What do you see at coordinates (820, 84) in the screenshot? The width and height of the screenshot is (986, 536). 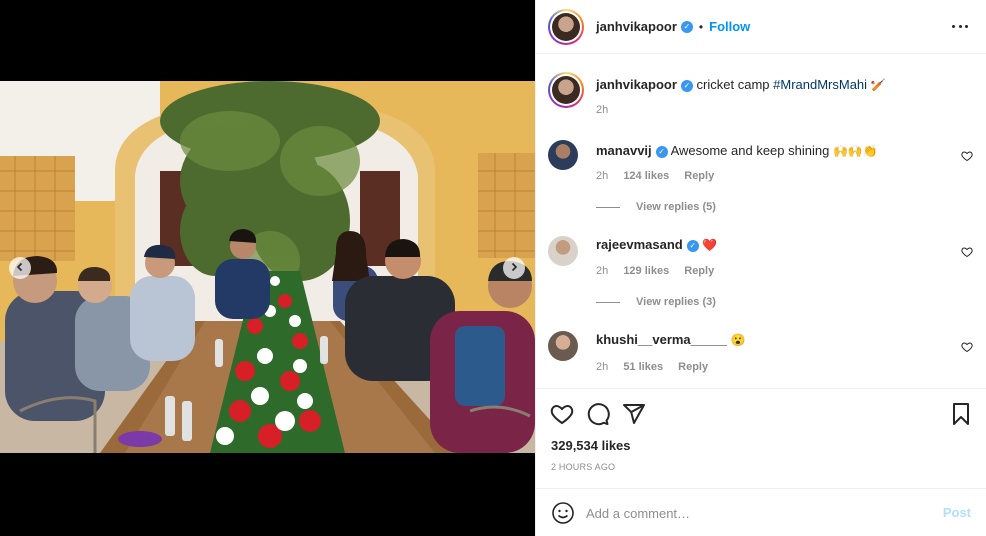 I see `caption-hashtag: #MrandMrsMahi` at bounding box center [820, 84].